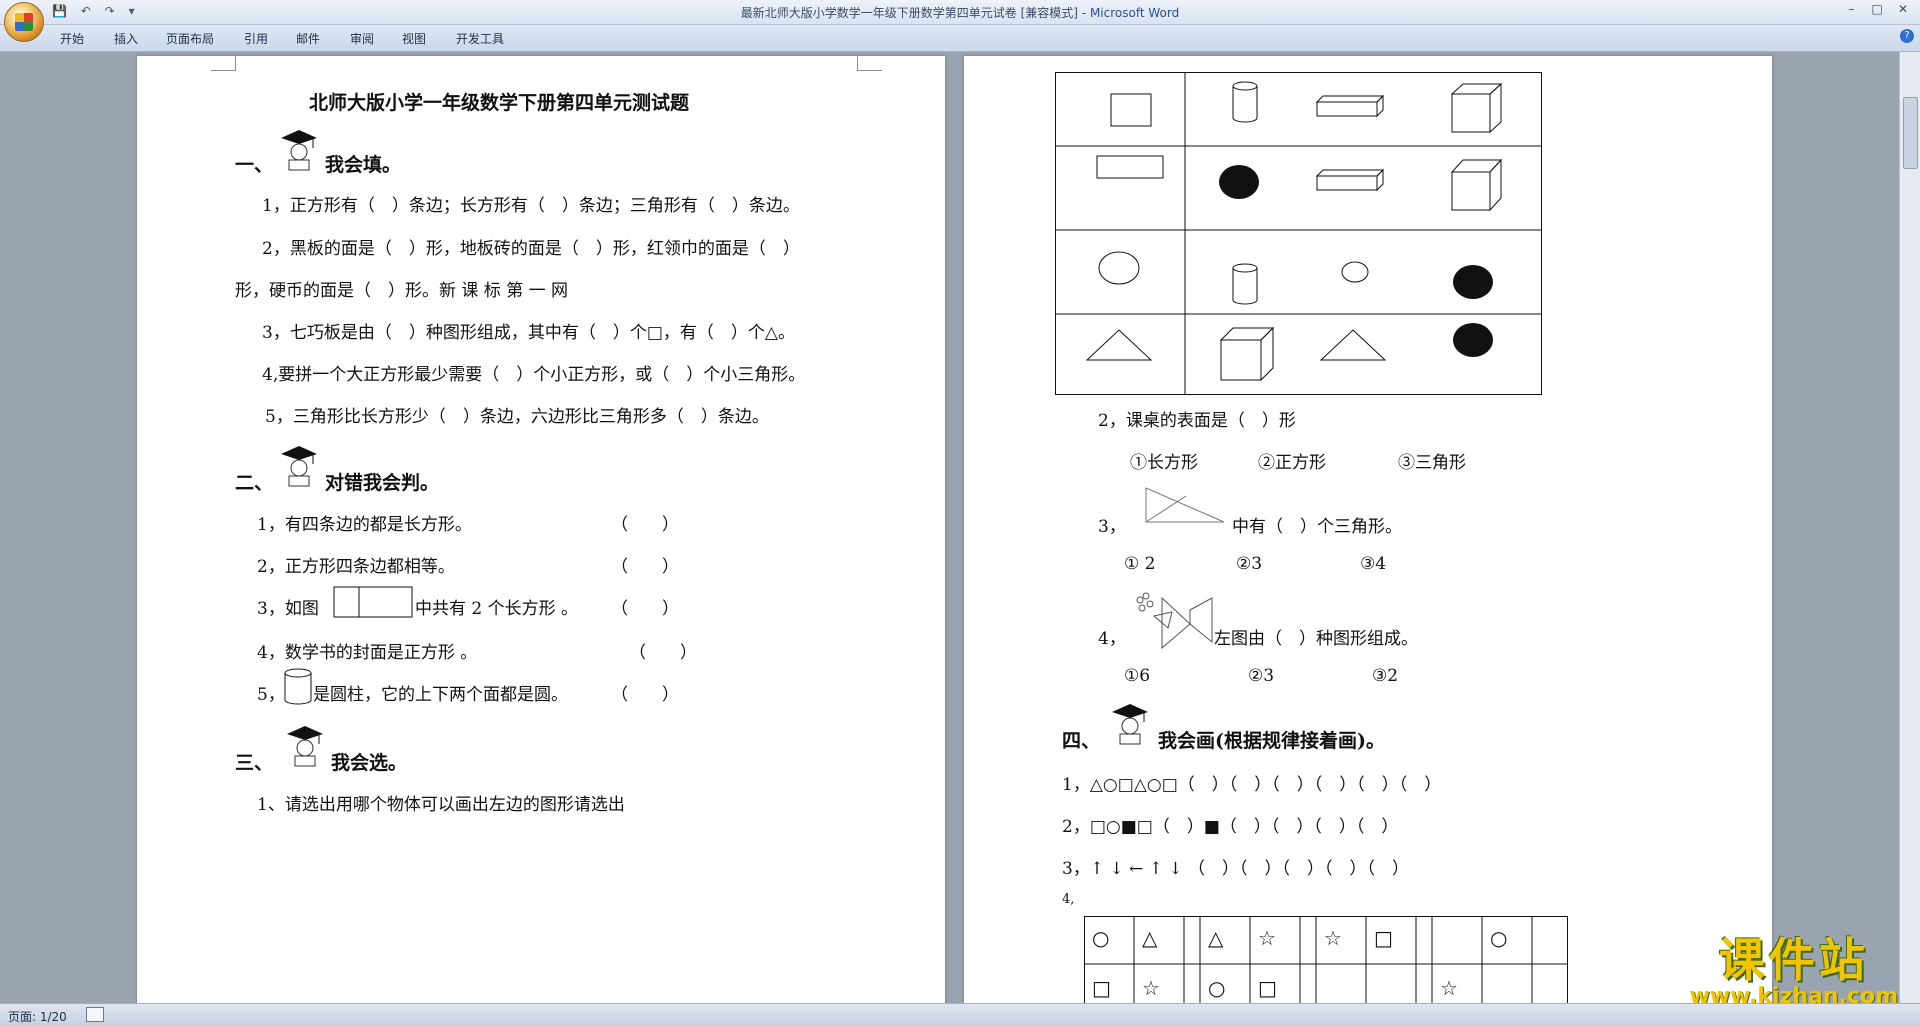  I want to click on tab-view: 视图, so click(414, 38).